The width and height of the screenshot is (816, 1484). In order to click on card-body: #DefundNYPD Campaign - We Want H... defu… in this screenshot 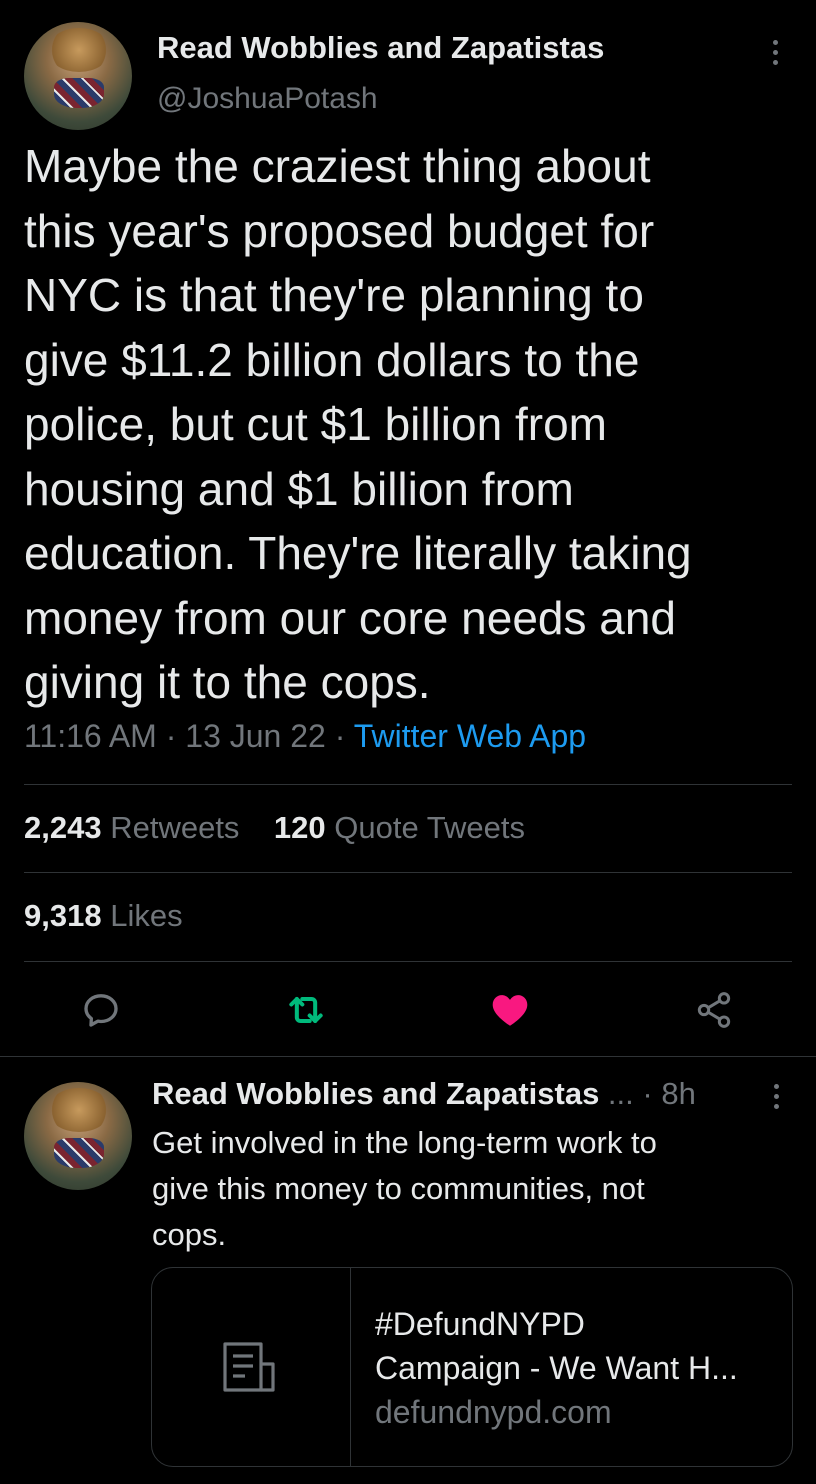, I will do `click(571, 1367)`.